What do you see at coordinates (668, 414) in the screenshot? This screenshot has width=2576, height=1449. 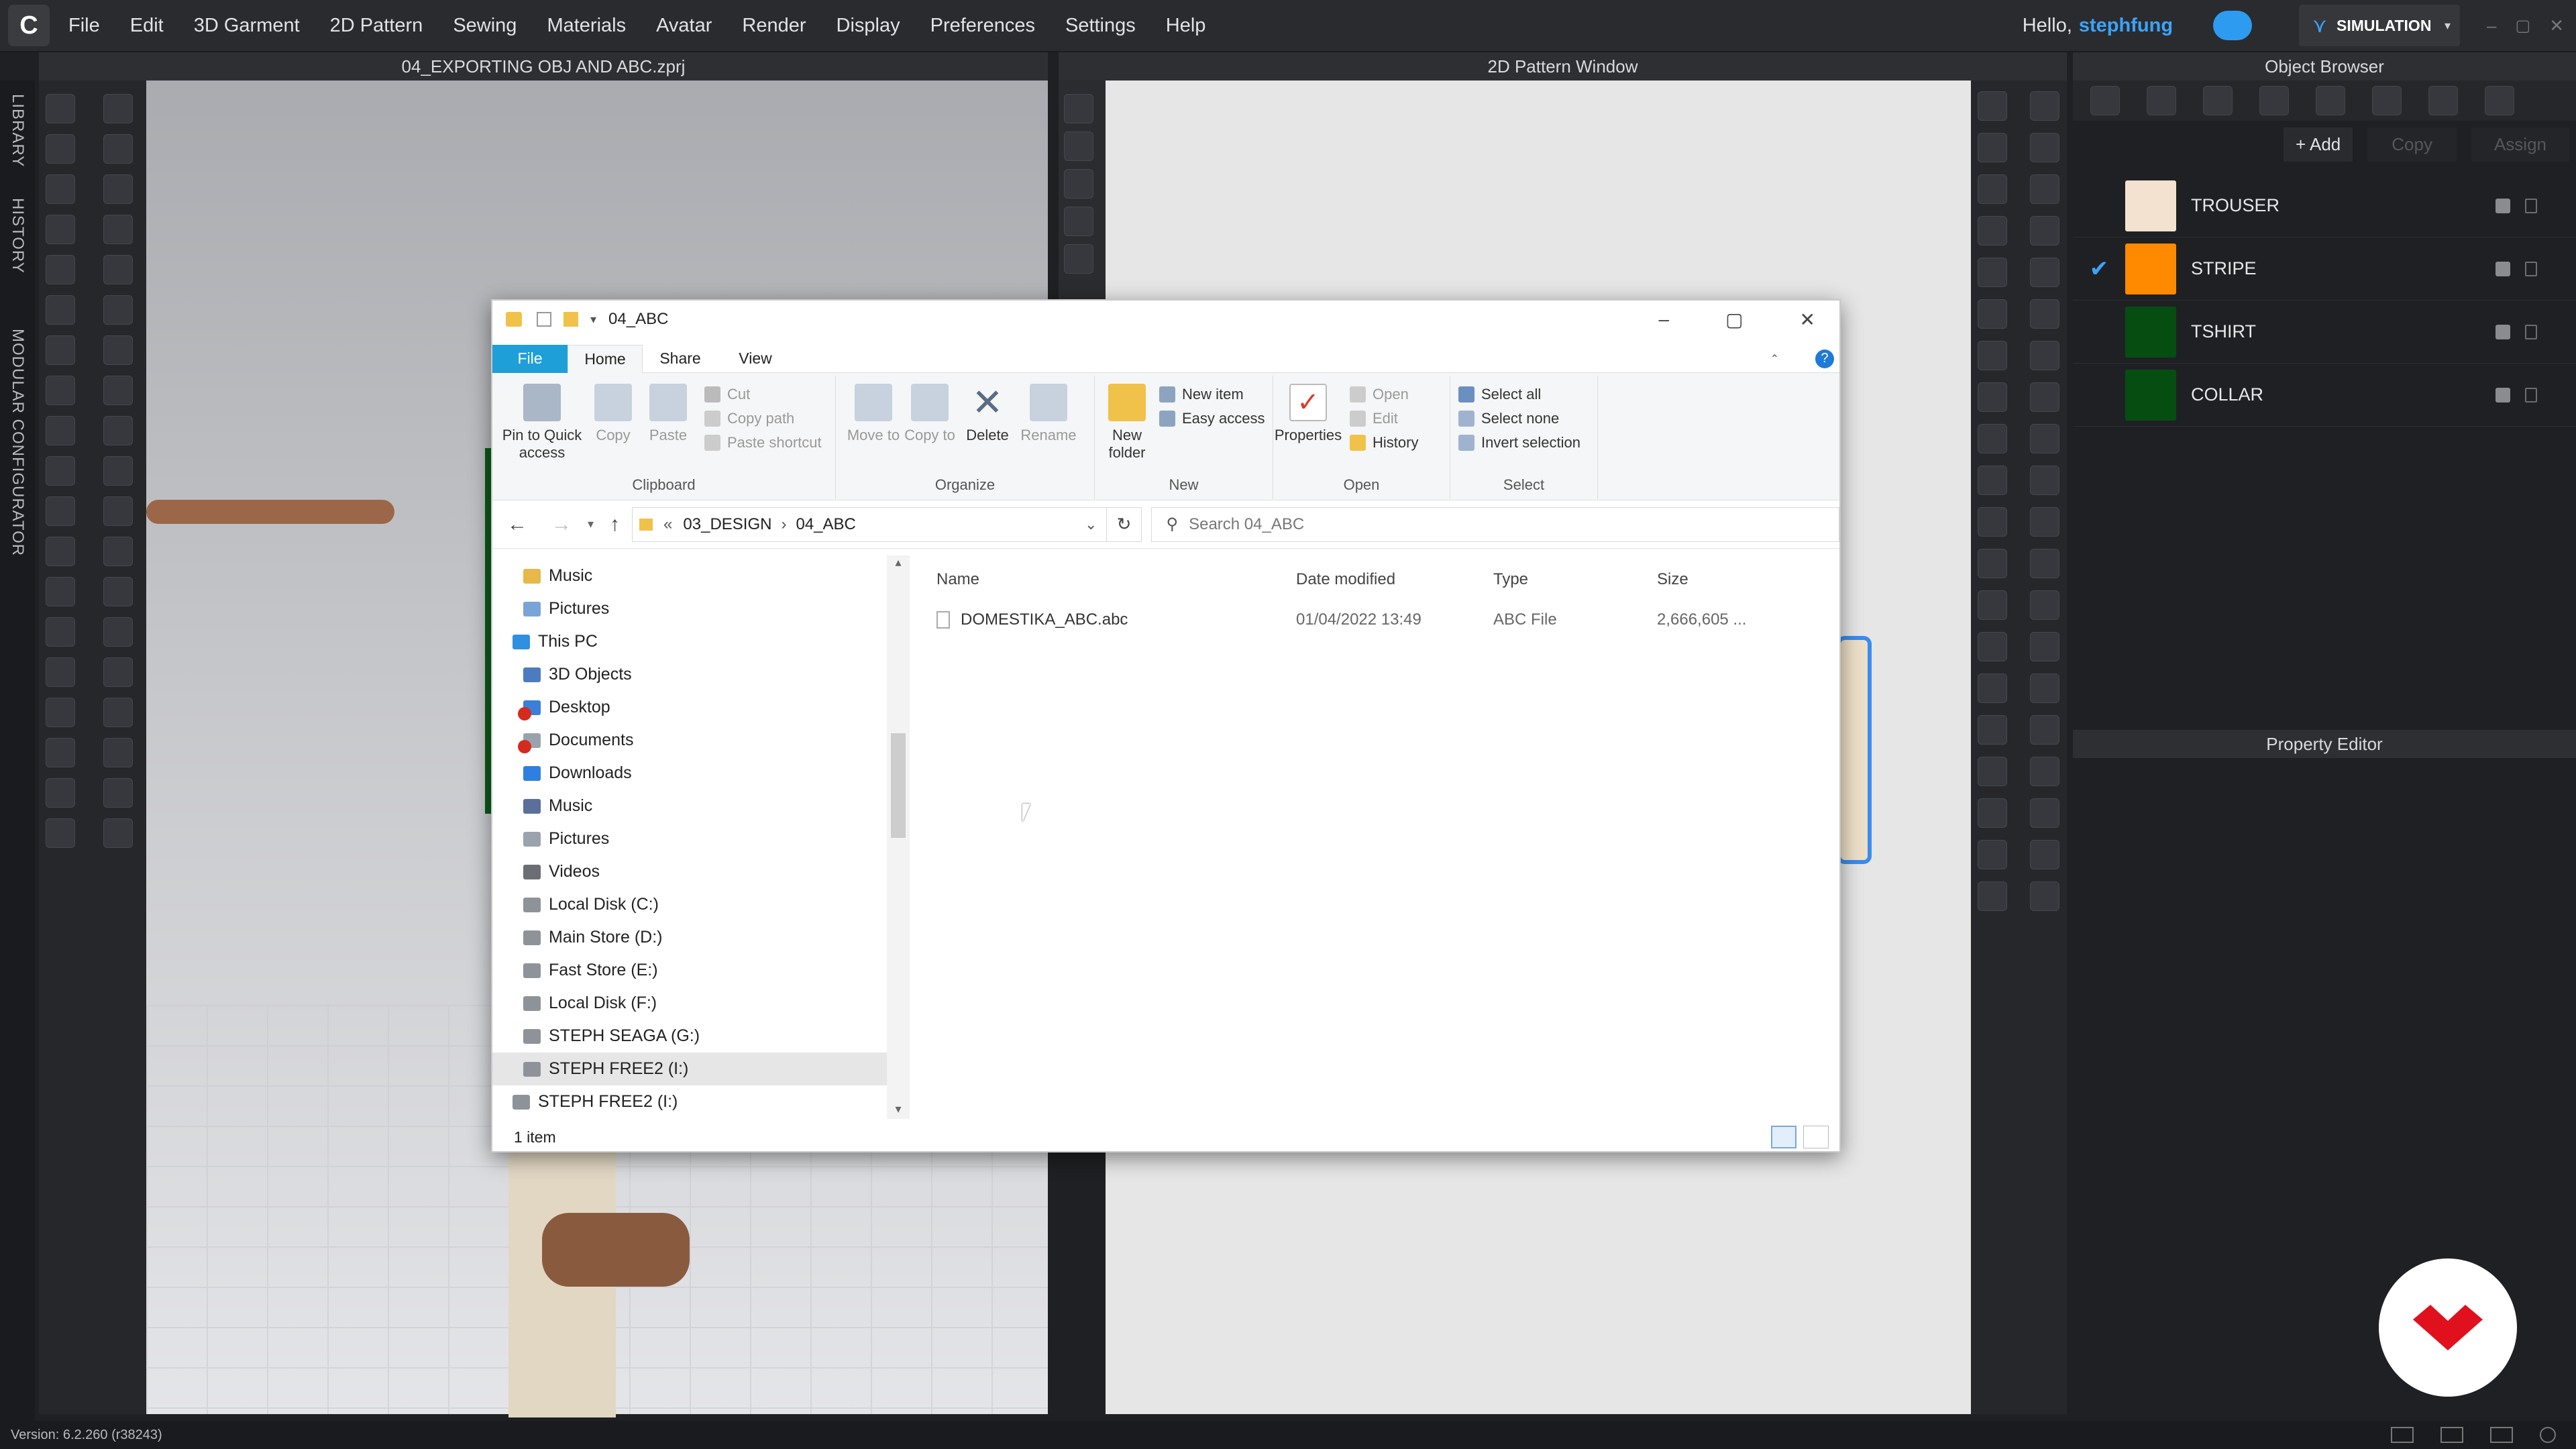 I see `paste-button: Paste` at bounding box center [668, 414].